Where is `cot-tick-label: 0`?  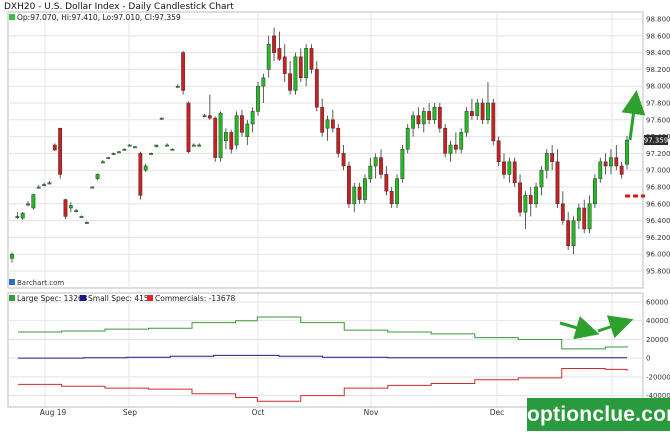 cot-tick-label: 0 is located at coordinates (648, 359).